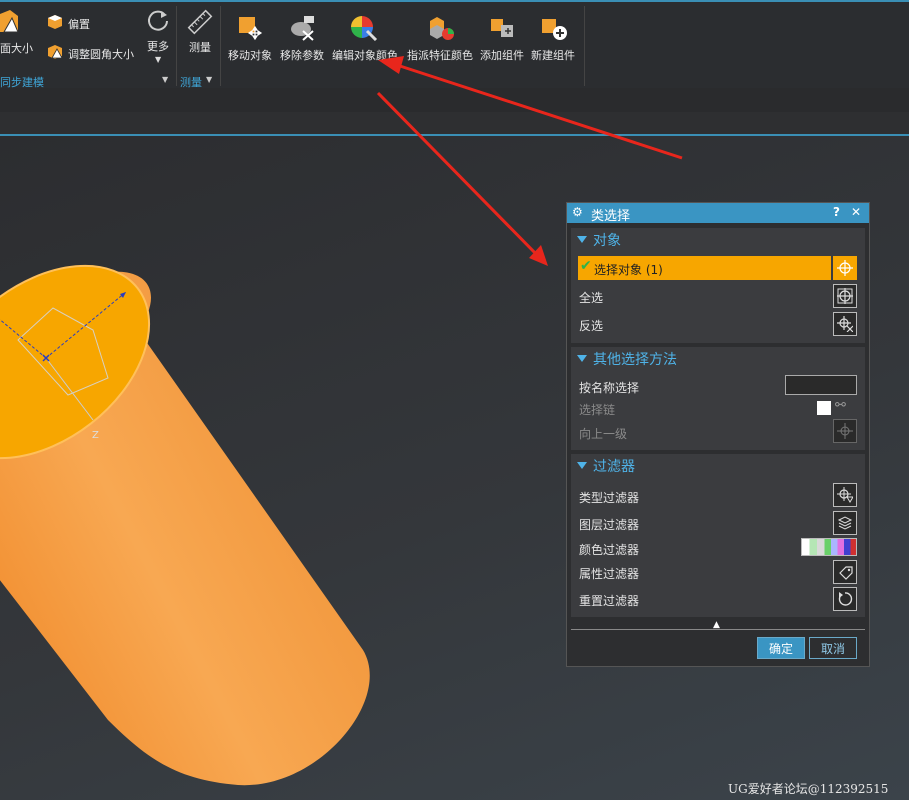  What do you see at coordinates (603, 434) in the screenshot?
I see `up-one-level-label: 向上一级` at bounding box center [603, 434].